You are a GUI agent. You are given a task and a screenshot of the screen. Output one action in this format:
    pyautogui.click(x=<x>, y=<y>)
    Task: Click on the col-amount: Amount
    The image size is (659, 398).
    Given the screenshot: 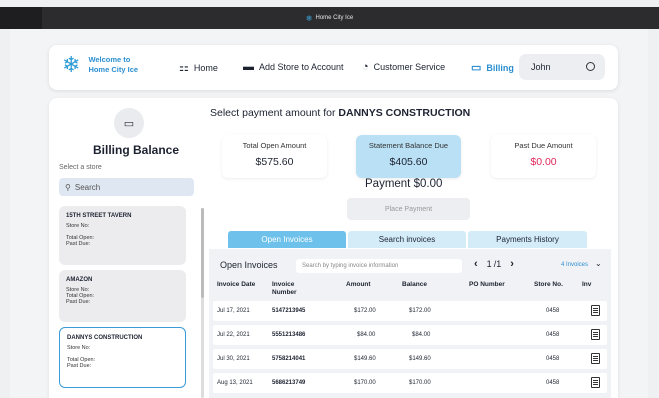 What is the action you would take?
    pyautogui.click(x=358, y=285)
    